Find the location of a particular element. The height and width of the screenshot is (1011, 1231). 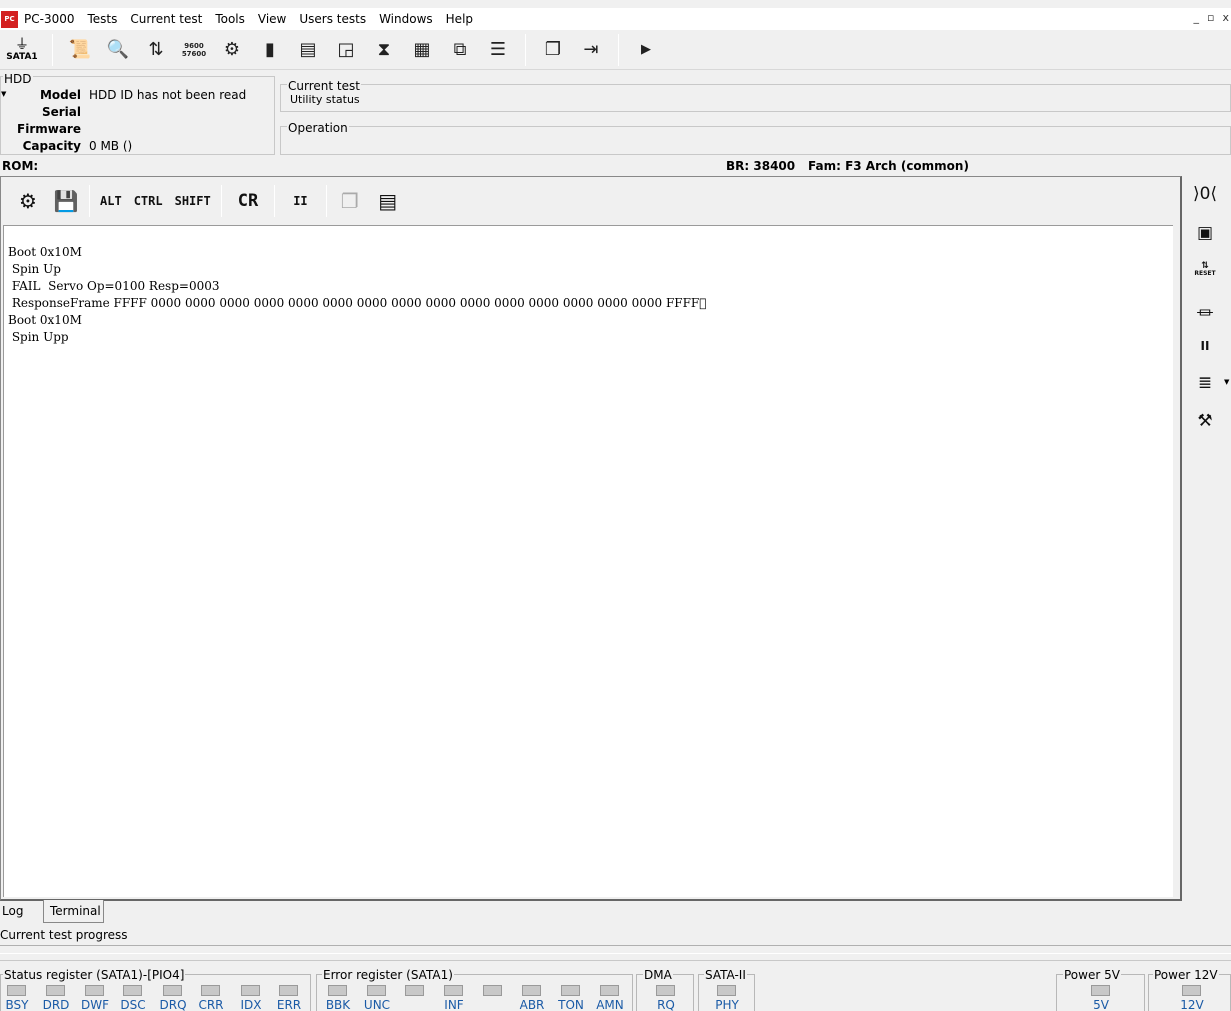

tab-terminal: Terminal is located at coordinates (73, 911).